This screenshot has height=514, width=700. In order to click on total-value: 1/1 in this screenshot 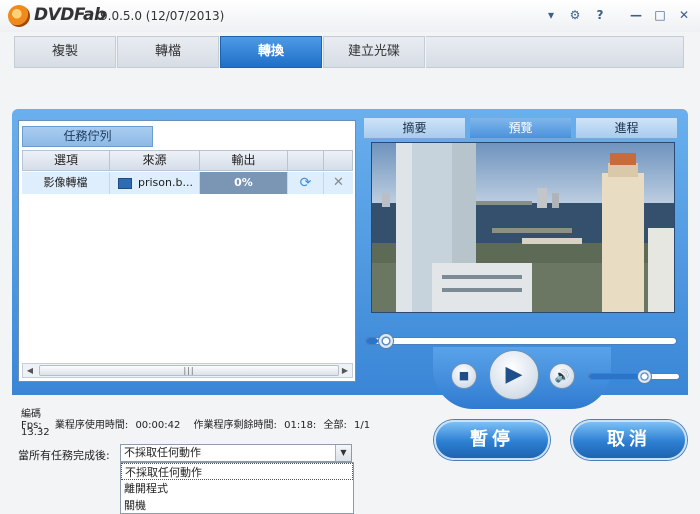, I will do `click(362, 425)`.